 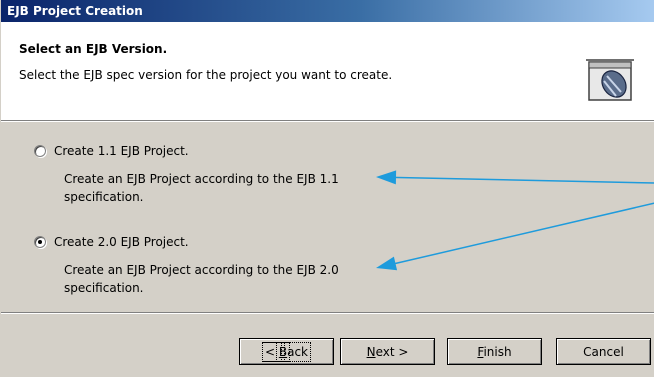 What do you see at coordinates (392, 351) in the screenshot?
I see `next-label-rest: ext >` at bounding box center [392, 351].